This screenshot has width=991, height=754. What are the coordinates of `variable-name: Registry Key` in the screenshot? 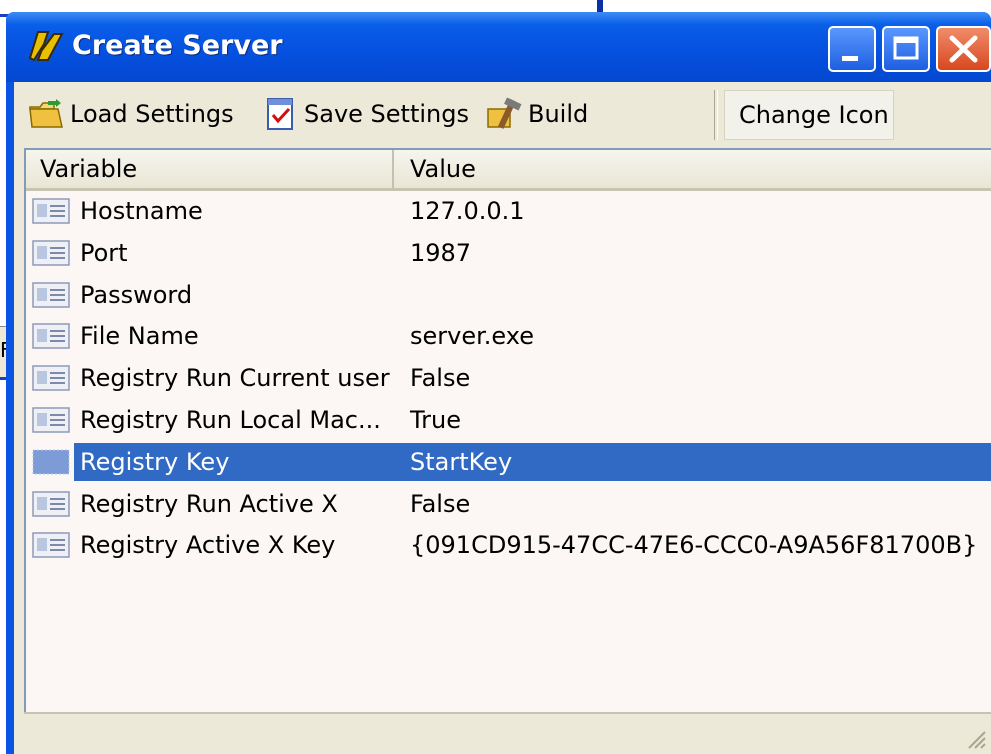 It's located at (155, 461).